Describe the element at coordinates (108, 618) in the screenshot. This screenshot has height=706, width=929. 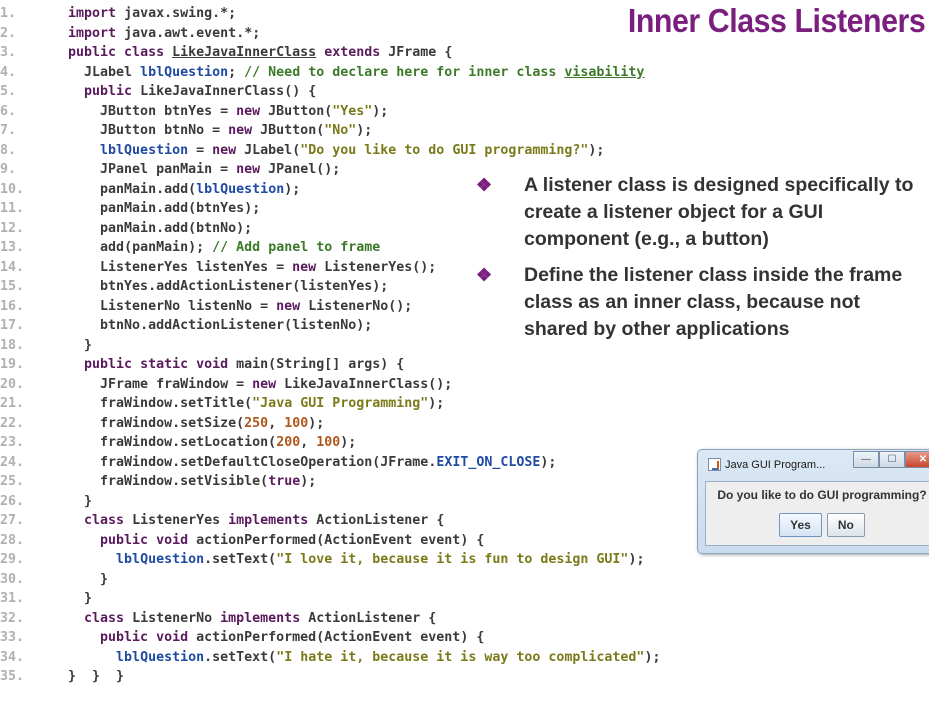
I see `code-token: class` at that location.